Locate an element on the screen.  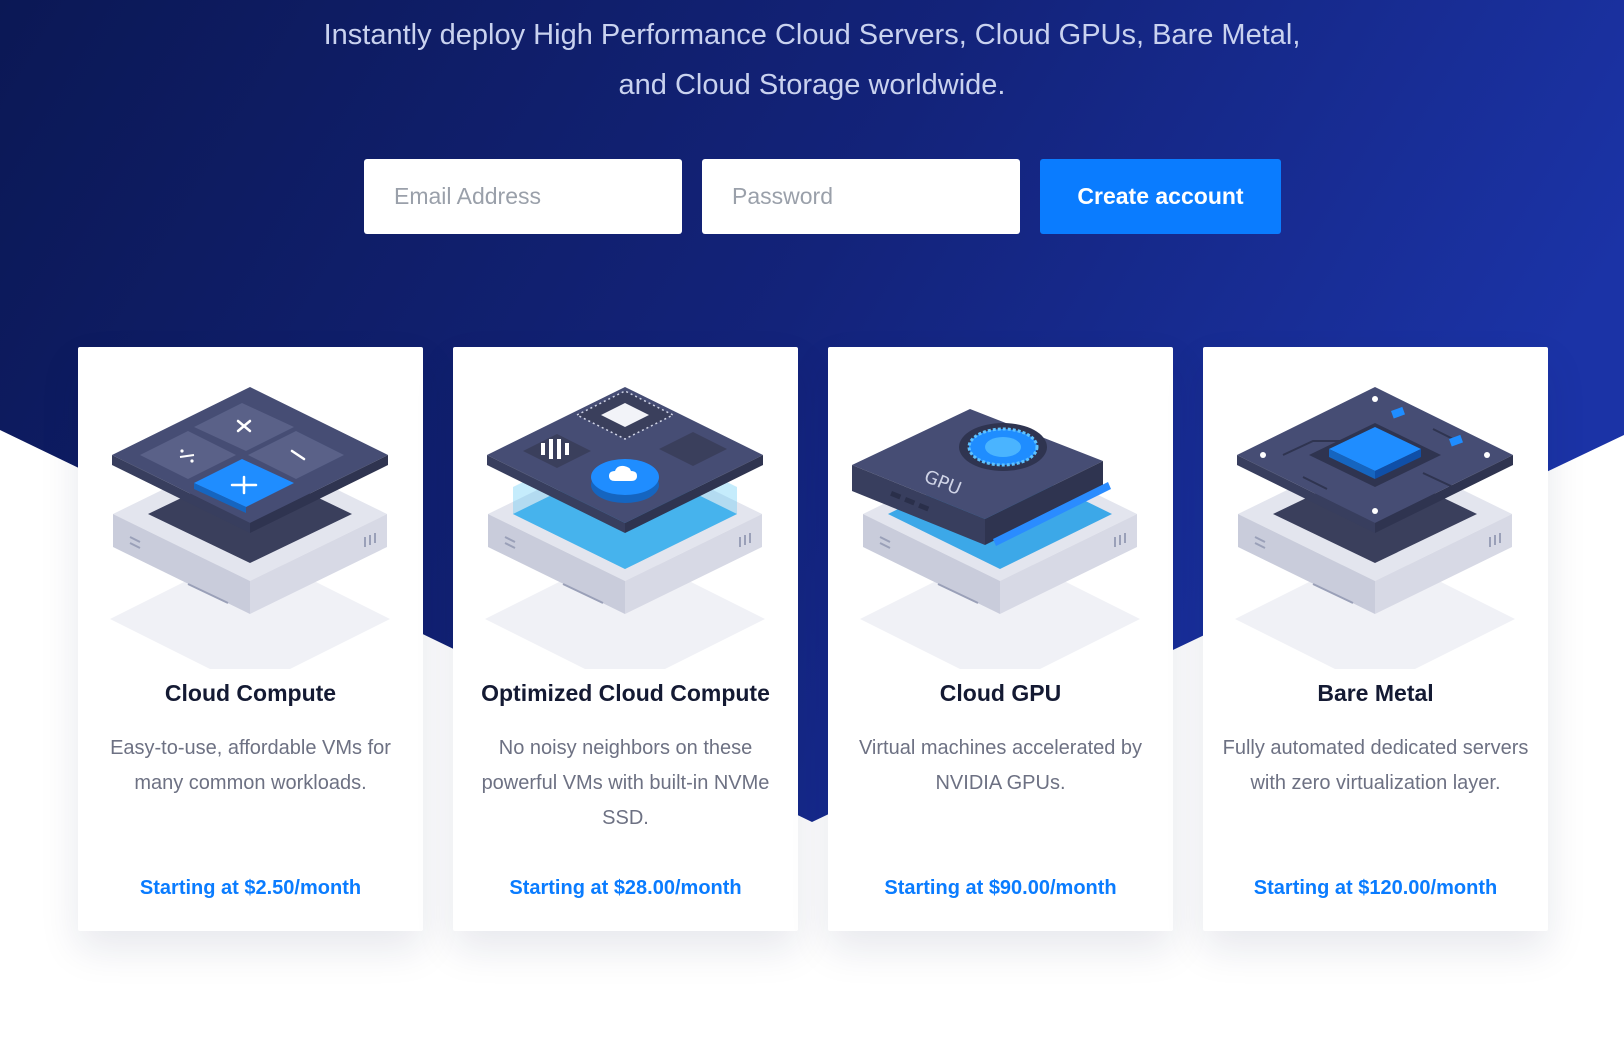
card-price-link: Starting at $28.00/month is located at coordinates (625, 888).